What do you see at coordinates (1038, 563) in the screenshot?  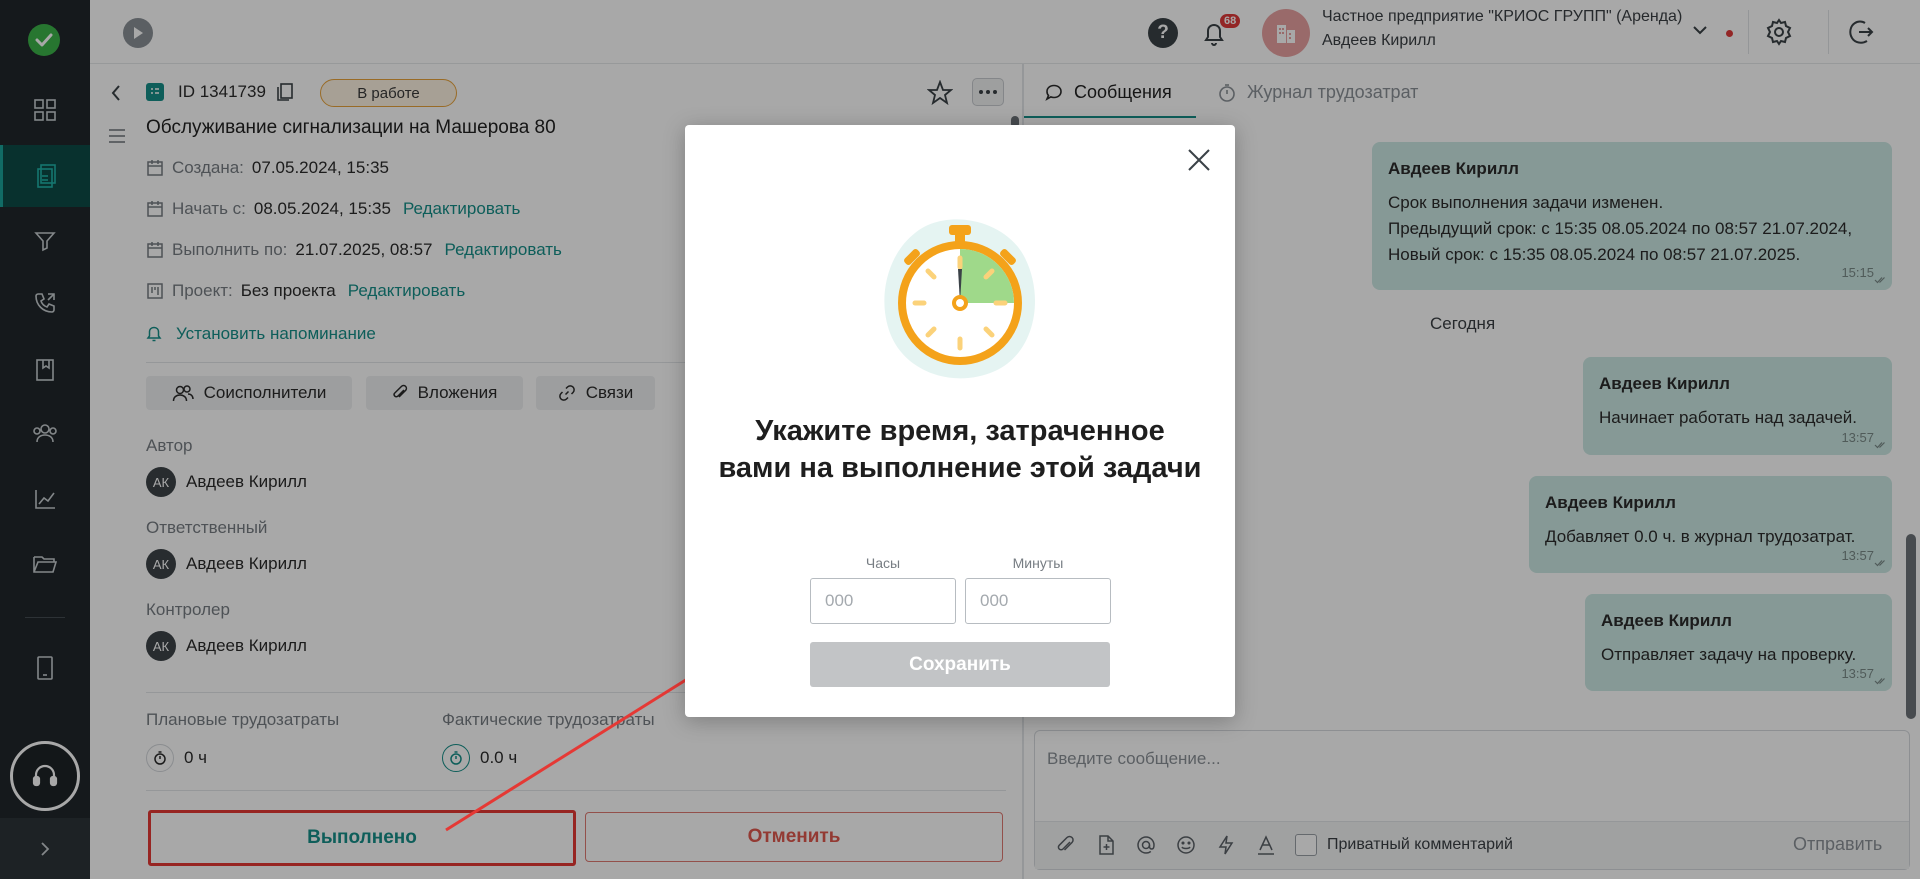 I see `minutes-label: Минуты` at bounding box center [1038, 563].